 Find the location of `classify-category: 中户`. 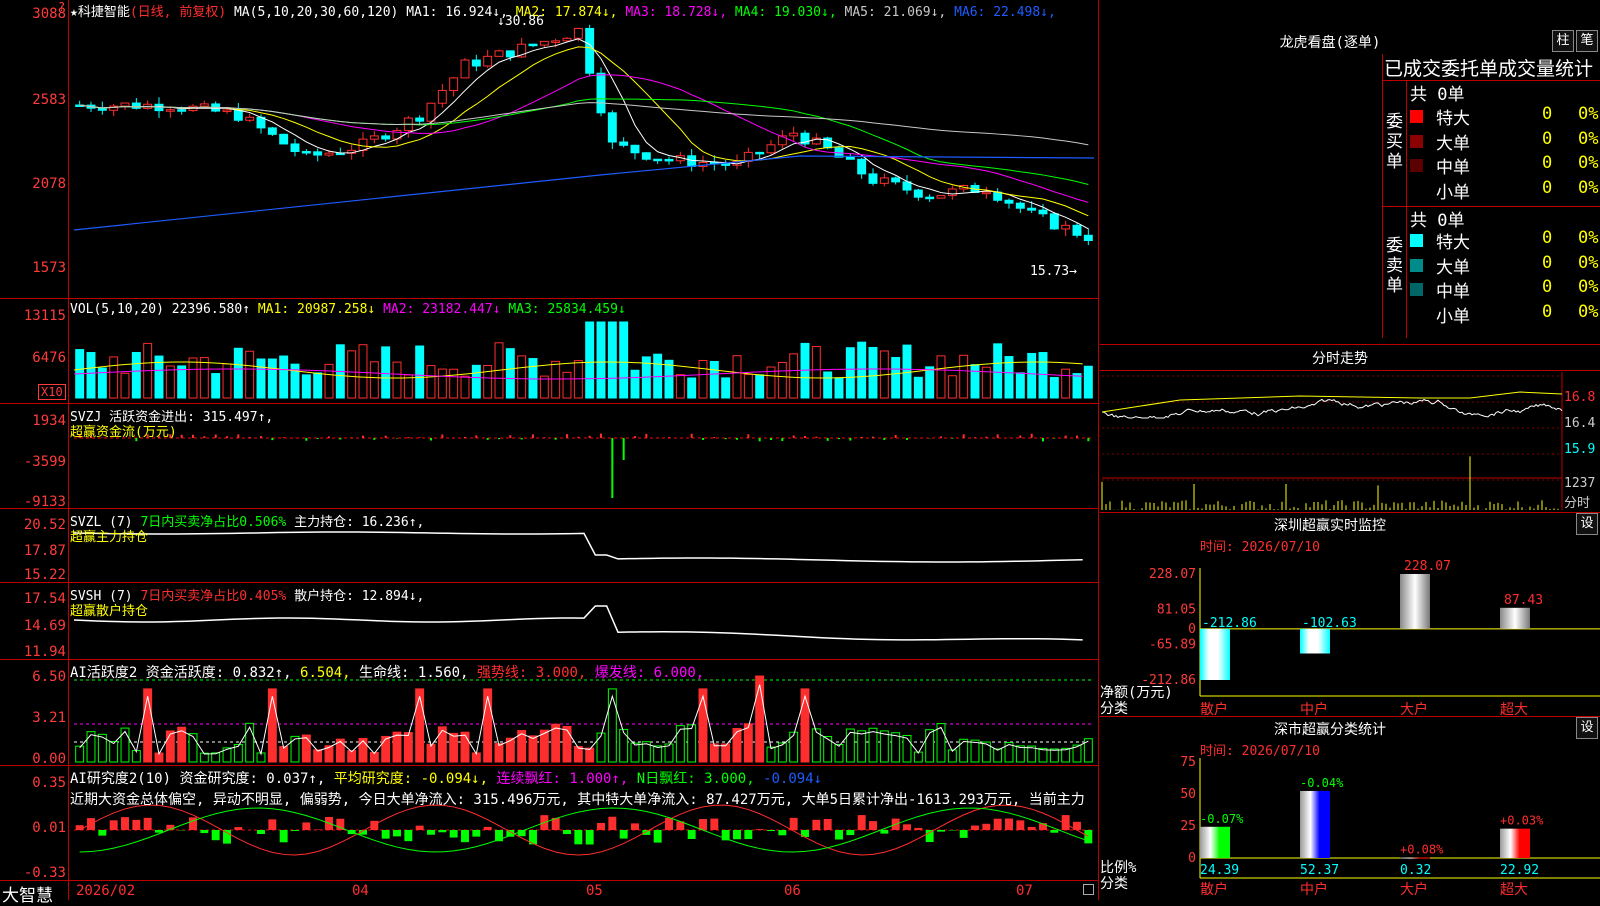

classify-category: 中户 is located at coordinates (1314, 889).